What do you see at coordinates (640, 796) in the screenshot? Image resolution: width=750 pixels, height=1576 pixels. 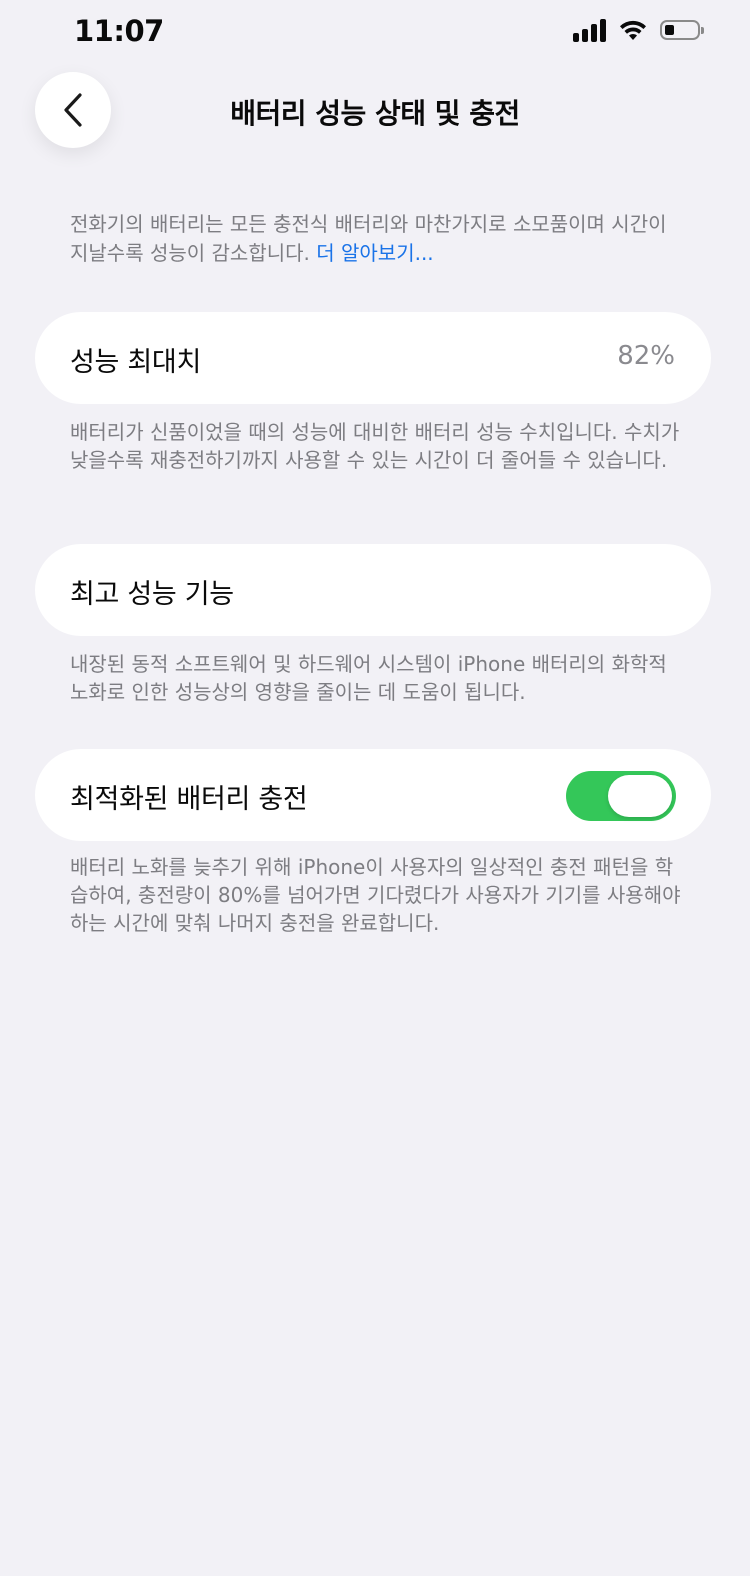 I see `toggle-knob` at bounding box center [640, 796].